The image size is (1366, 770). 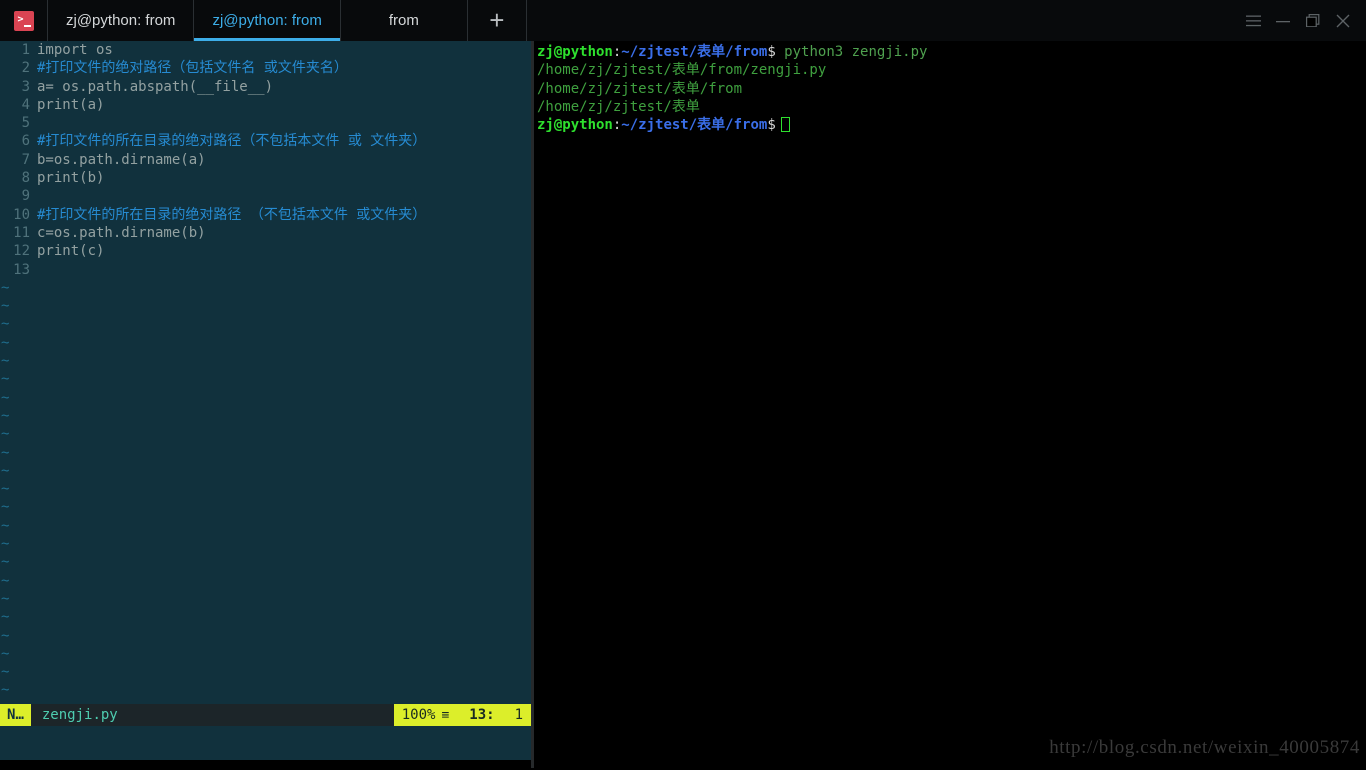 I want to click on terminal-output-text: /home/zj/zjtest/表单/from, so click(x=640, y=88).